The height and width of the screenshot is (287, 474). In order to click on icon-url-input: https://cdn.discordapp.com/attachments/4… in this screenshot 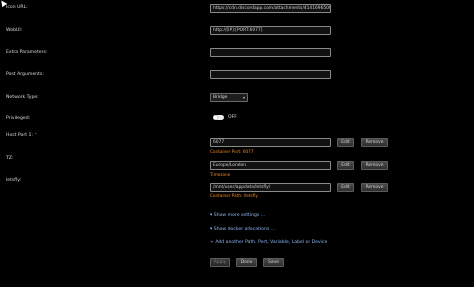, I will do `click(270, 8)`.